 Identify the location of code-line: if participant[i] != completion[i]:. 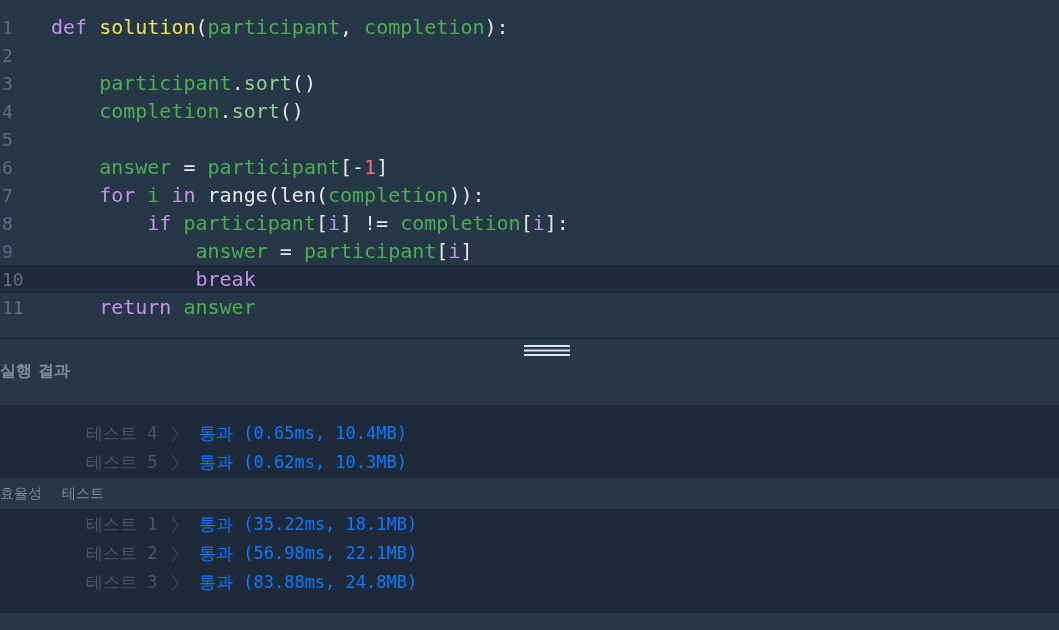
(357, 223).